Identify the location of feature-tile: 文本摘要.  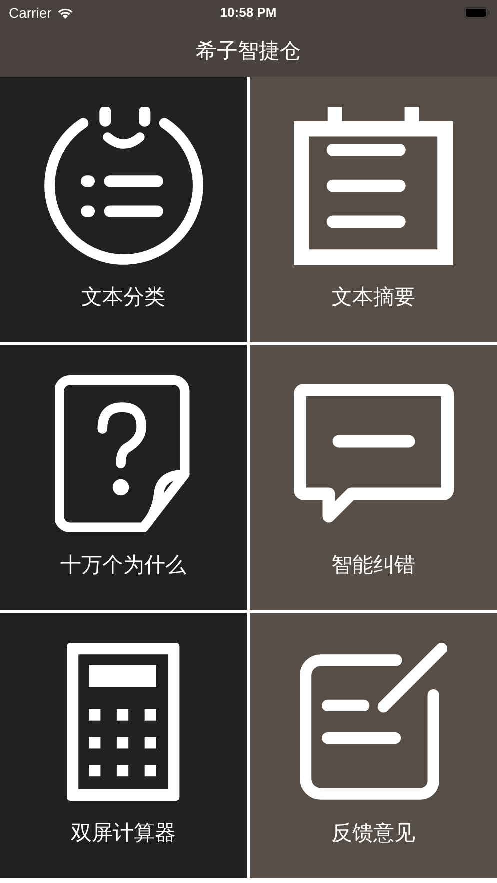
(373, 209).